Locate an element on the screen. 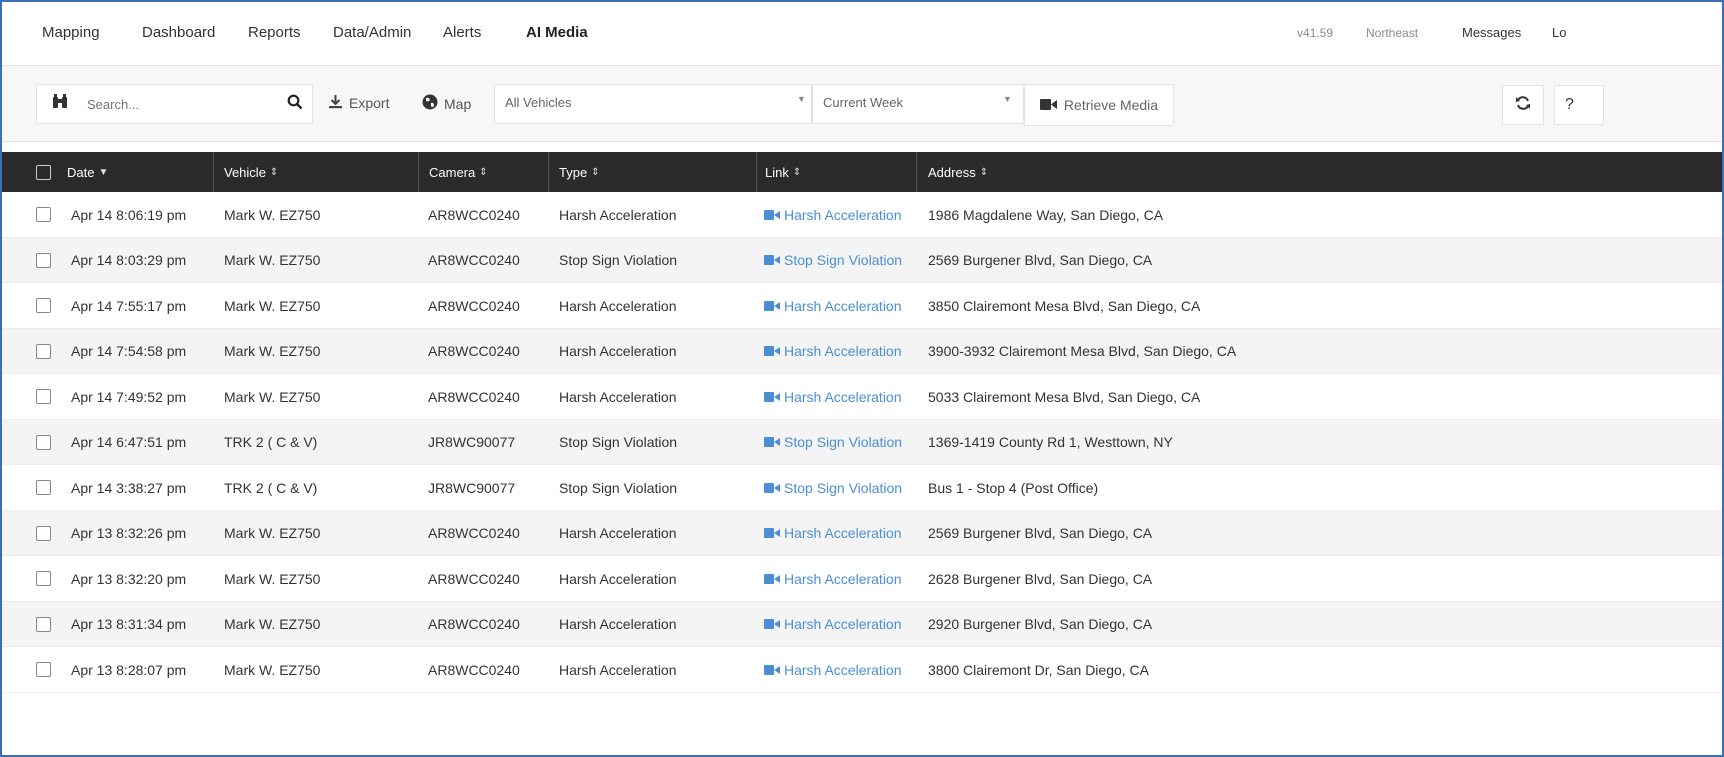 The height and width of the screenshot is (757, 1724). nav-messages: Messages is located at coordinates (1491, 32).